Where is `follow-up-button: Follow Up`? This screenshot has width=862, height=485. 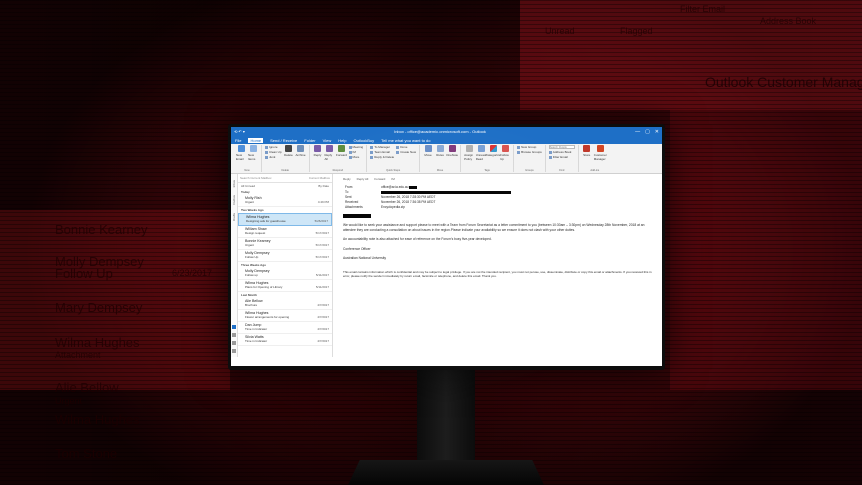
follow-up-button: Follow Up is located at coordinates (505, 153).